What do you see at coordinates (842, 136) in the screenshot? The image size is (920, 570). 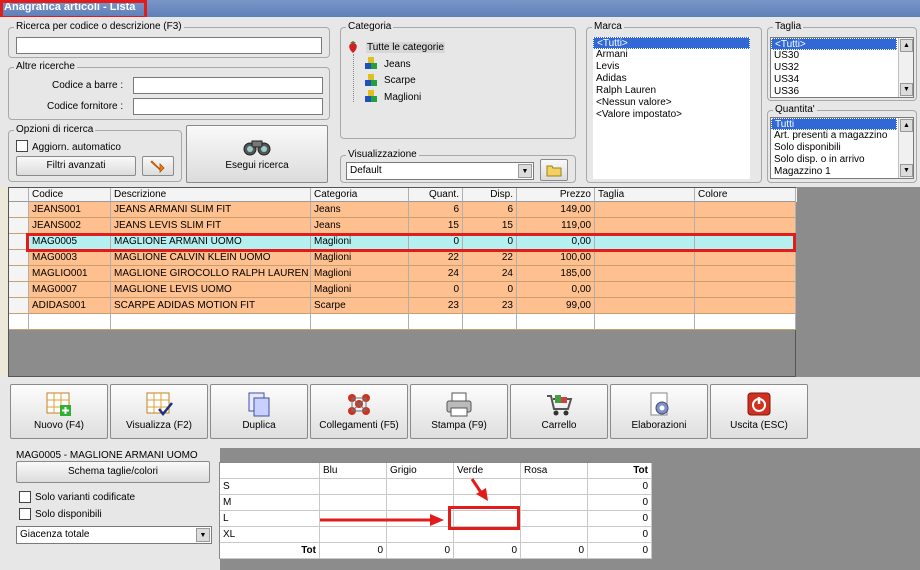 I see `quantity-item: Art. presenti a magazzino` at bounding box center [842, 136].